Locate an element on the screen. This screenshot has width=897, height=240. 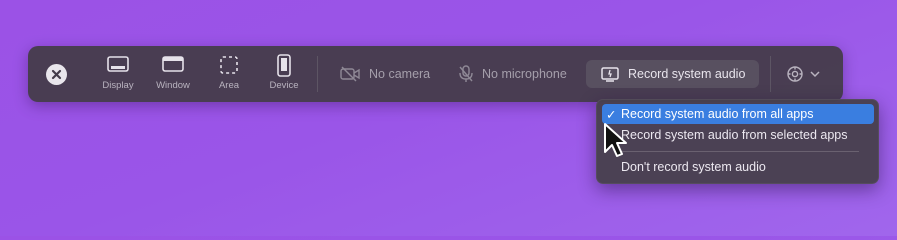
options-menu-button is located at coordinates (803, 74).